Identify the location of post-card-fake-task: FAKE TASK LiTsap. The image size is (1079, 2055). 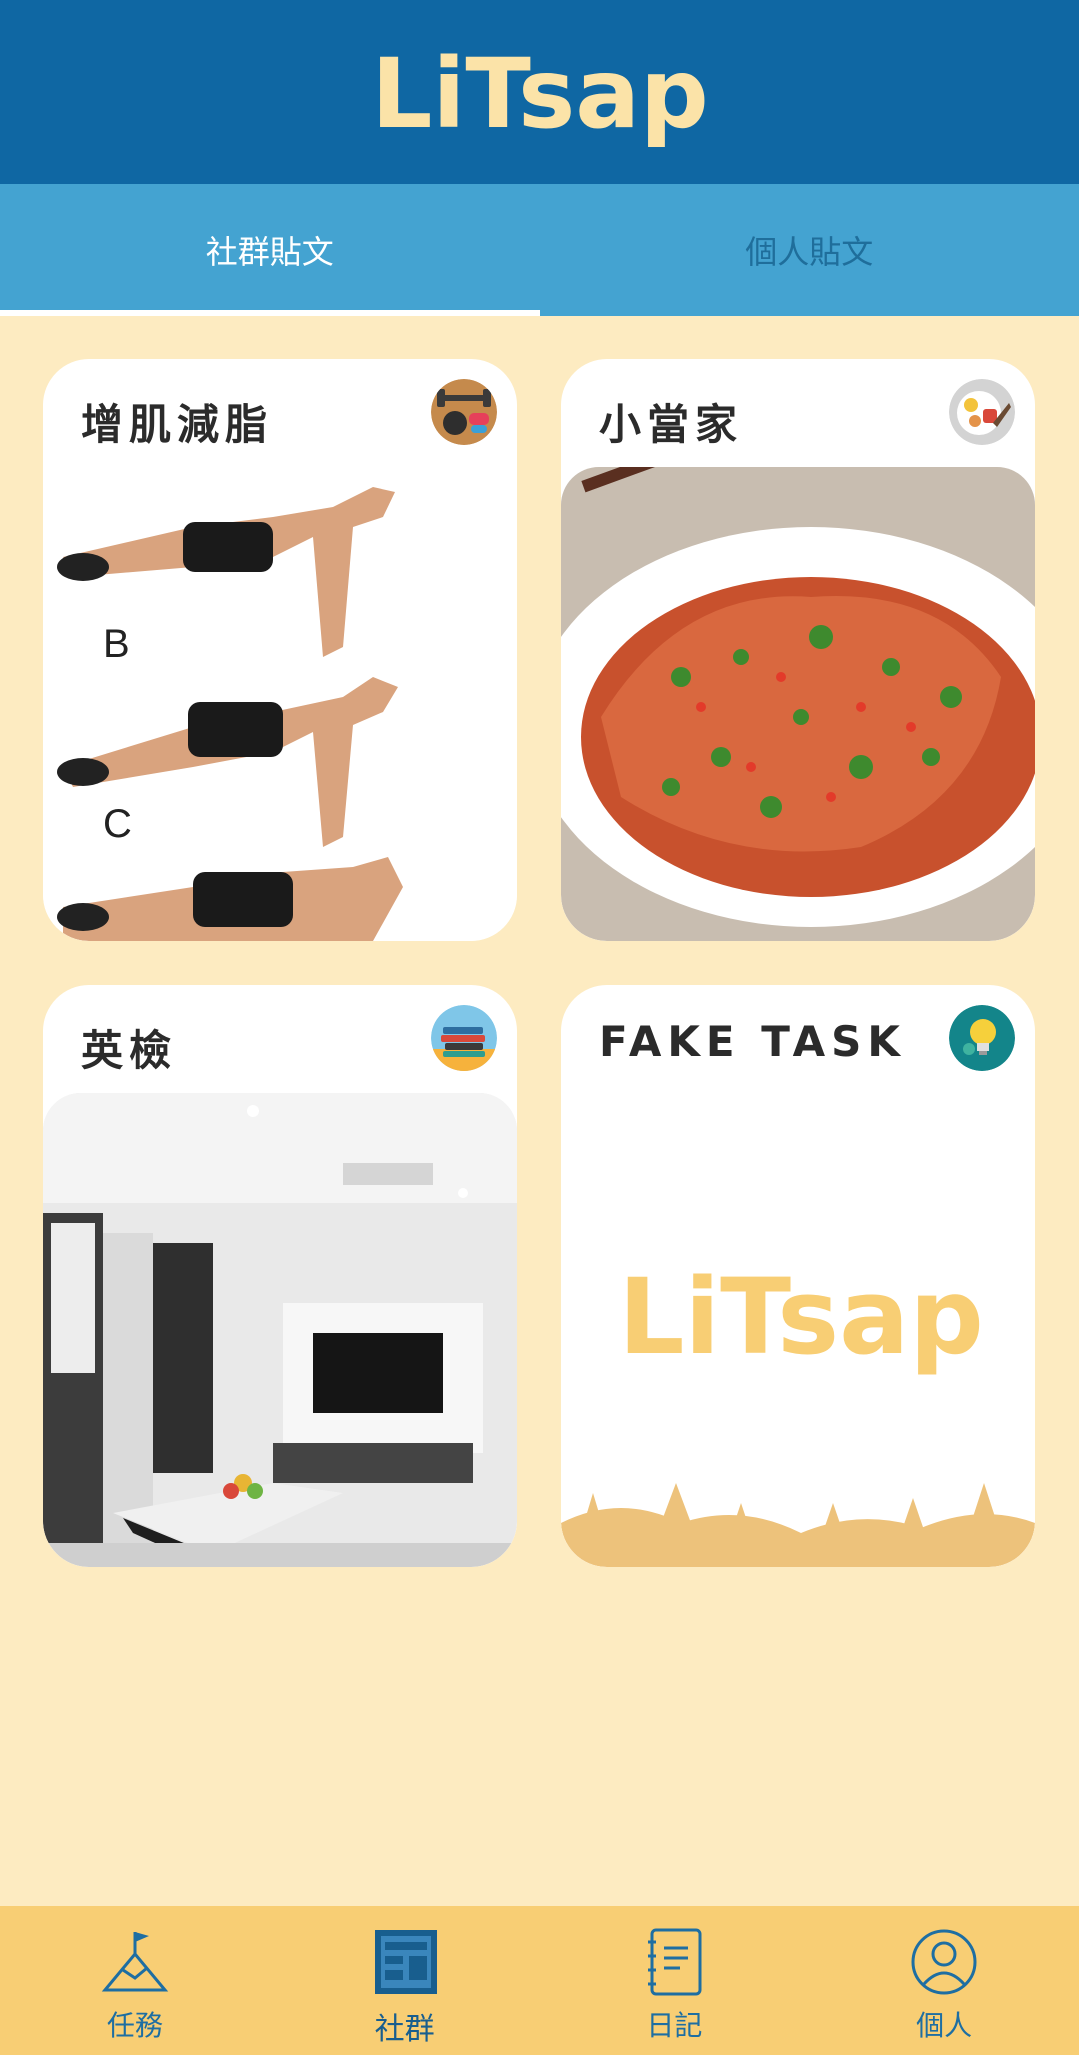
(798, 1276).